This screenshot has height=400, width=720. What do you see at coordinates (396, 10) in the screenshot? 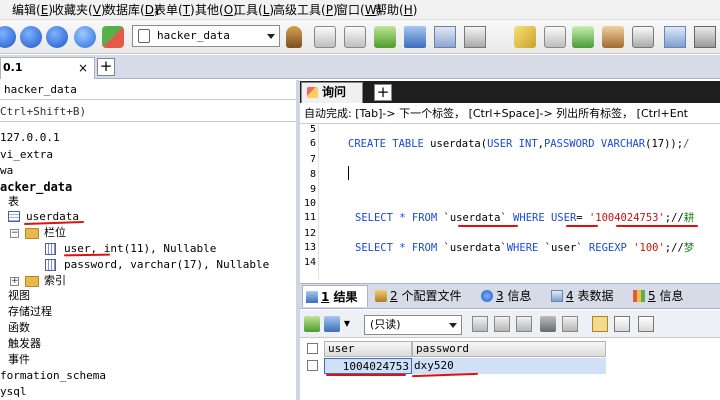
I see `menu-help: 帮助(H)` at bounding box center [396, 10].